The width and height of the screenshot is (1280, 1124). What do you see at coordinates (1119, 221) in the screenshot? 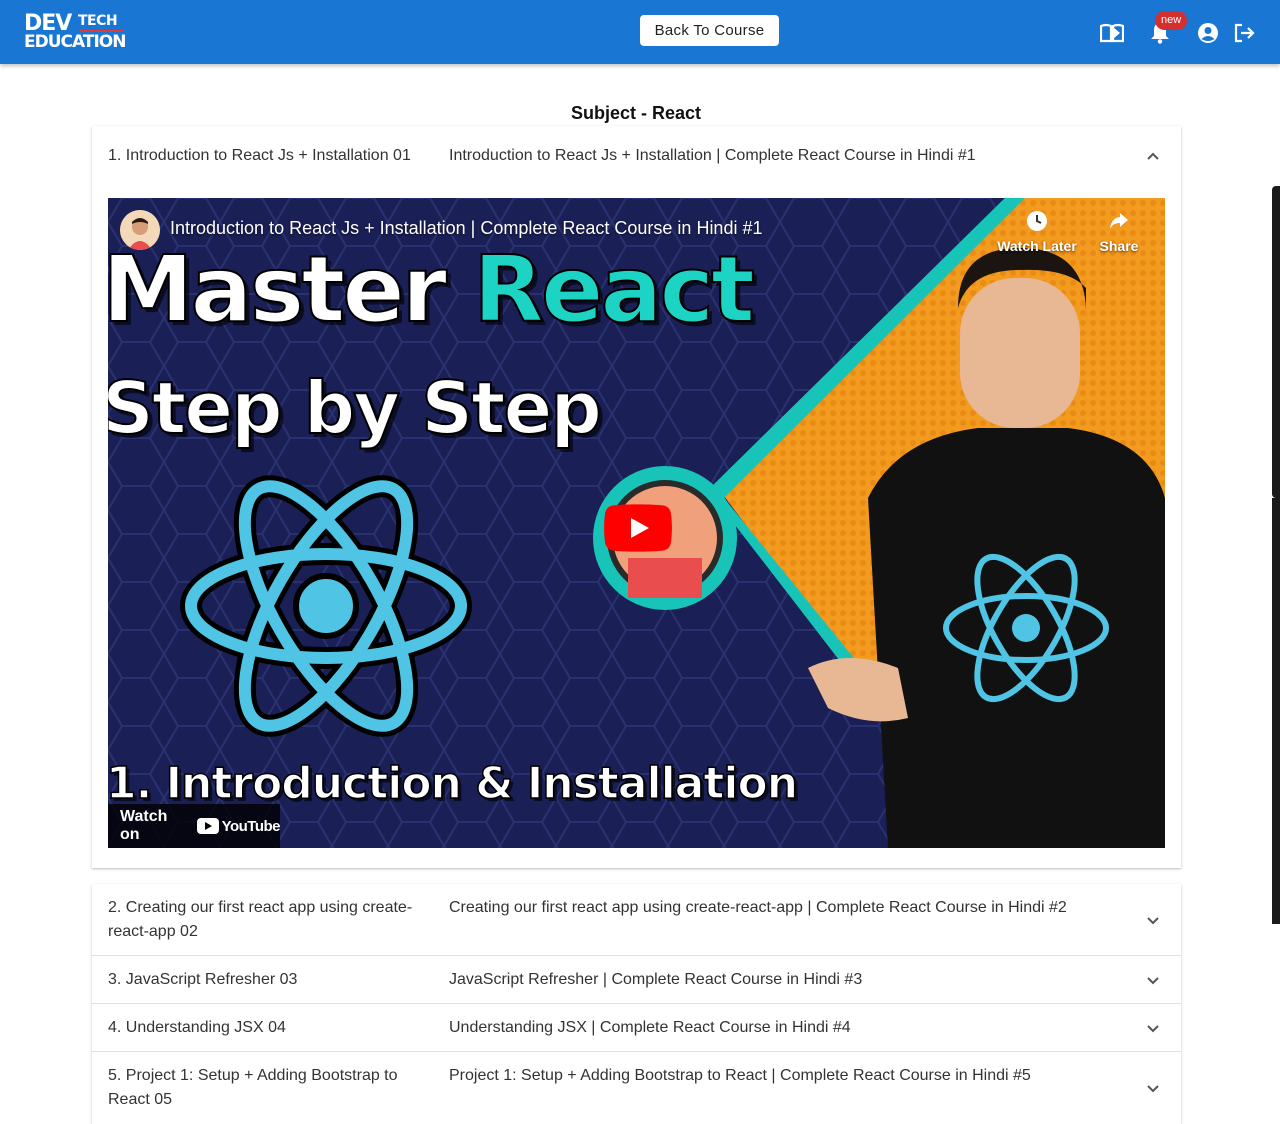
I see `share-icon` at bounding box center [1119, 221].